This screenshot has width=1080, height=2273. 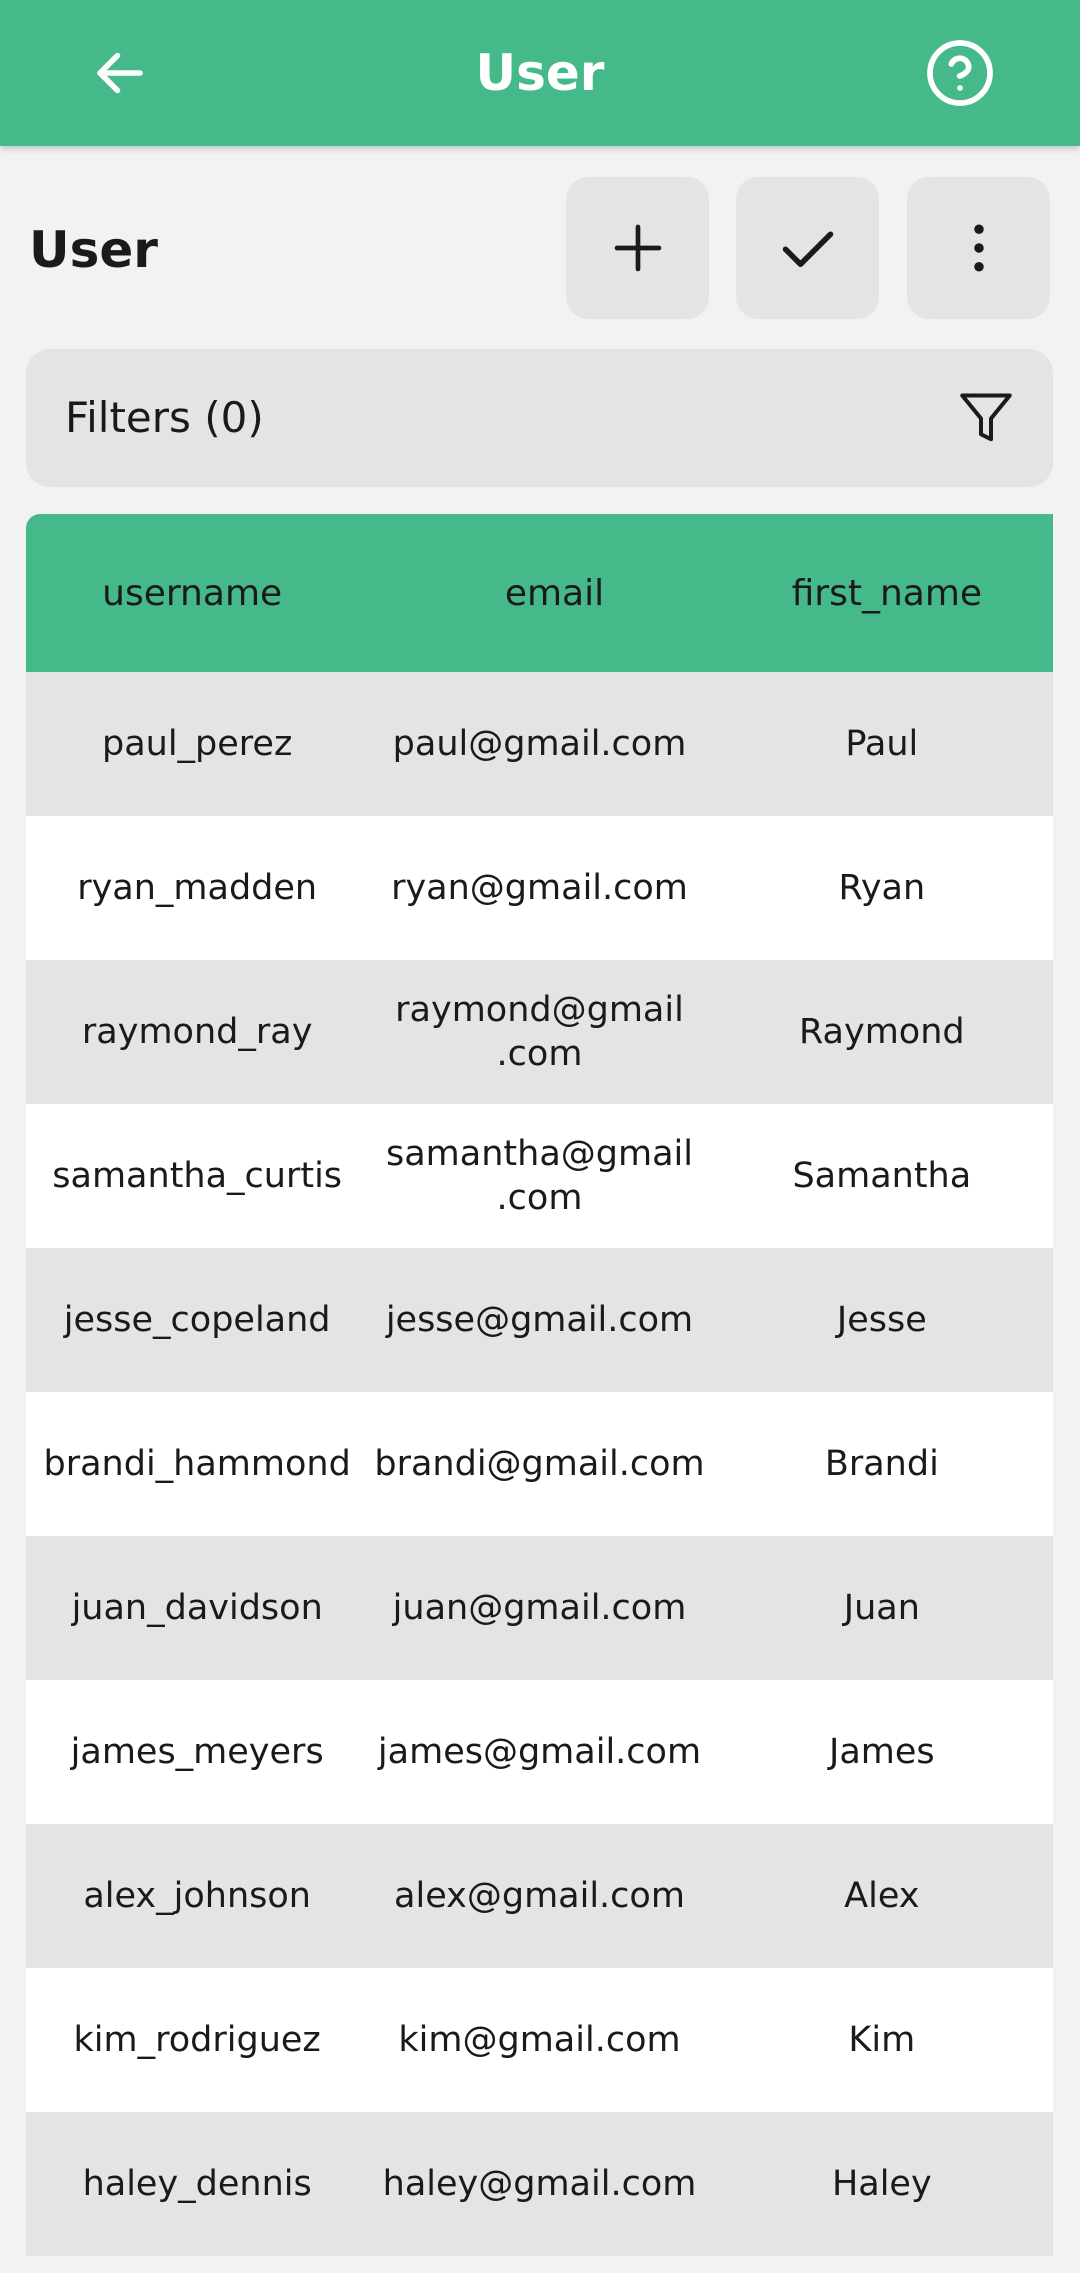 I want to click on cell-email: ryan@gmail.com, so click(x=539, y=888).